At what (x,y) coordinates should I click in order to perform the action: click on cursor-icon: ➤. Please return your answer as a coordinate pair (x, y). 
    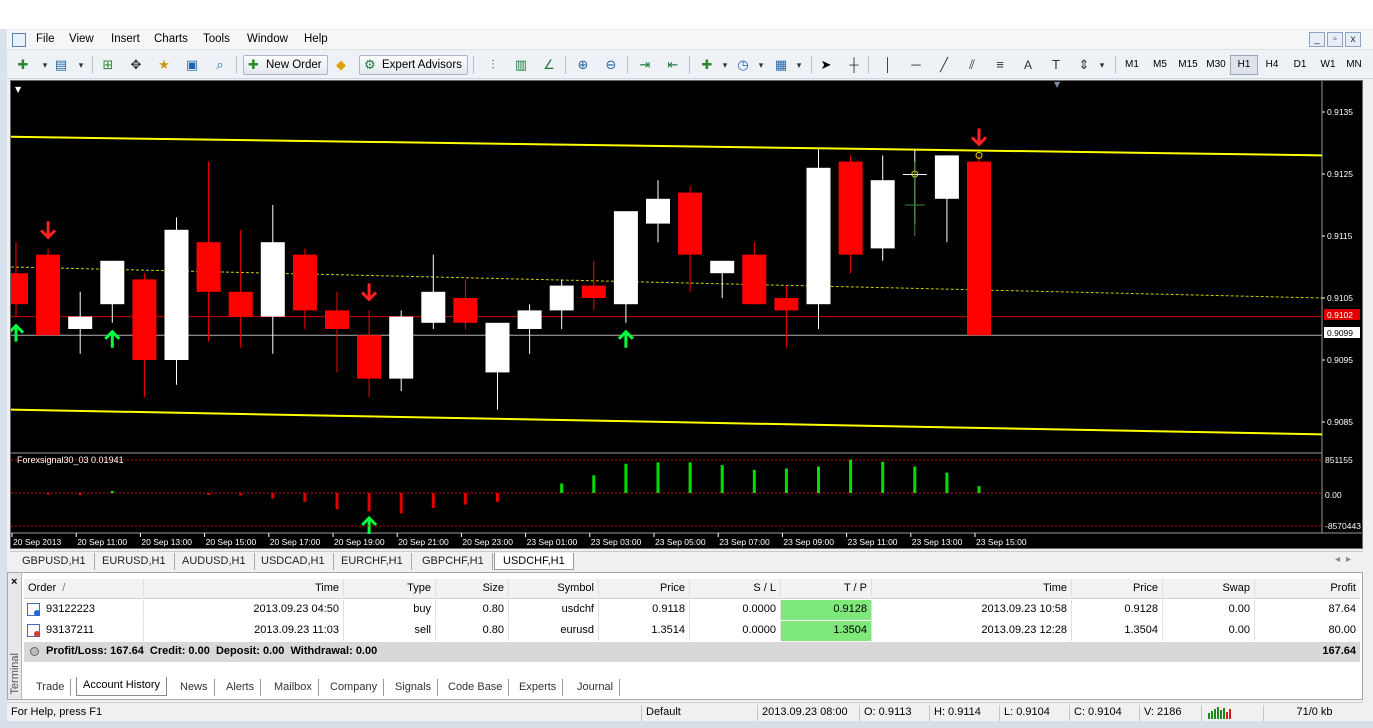
    Looking at the image, I should click on (826, 65).